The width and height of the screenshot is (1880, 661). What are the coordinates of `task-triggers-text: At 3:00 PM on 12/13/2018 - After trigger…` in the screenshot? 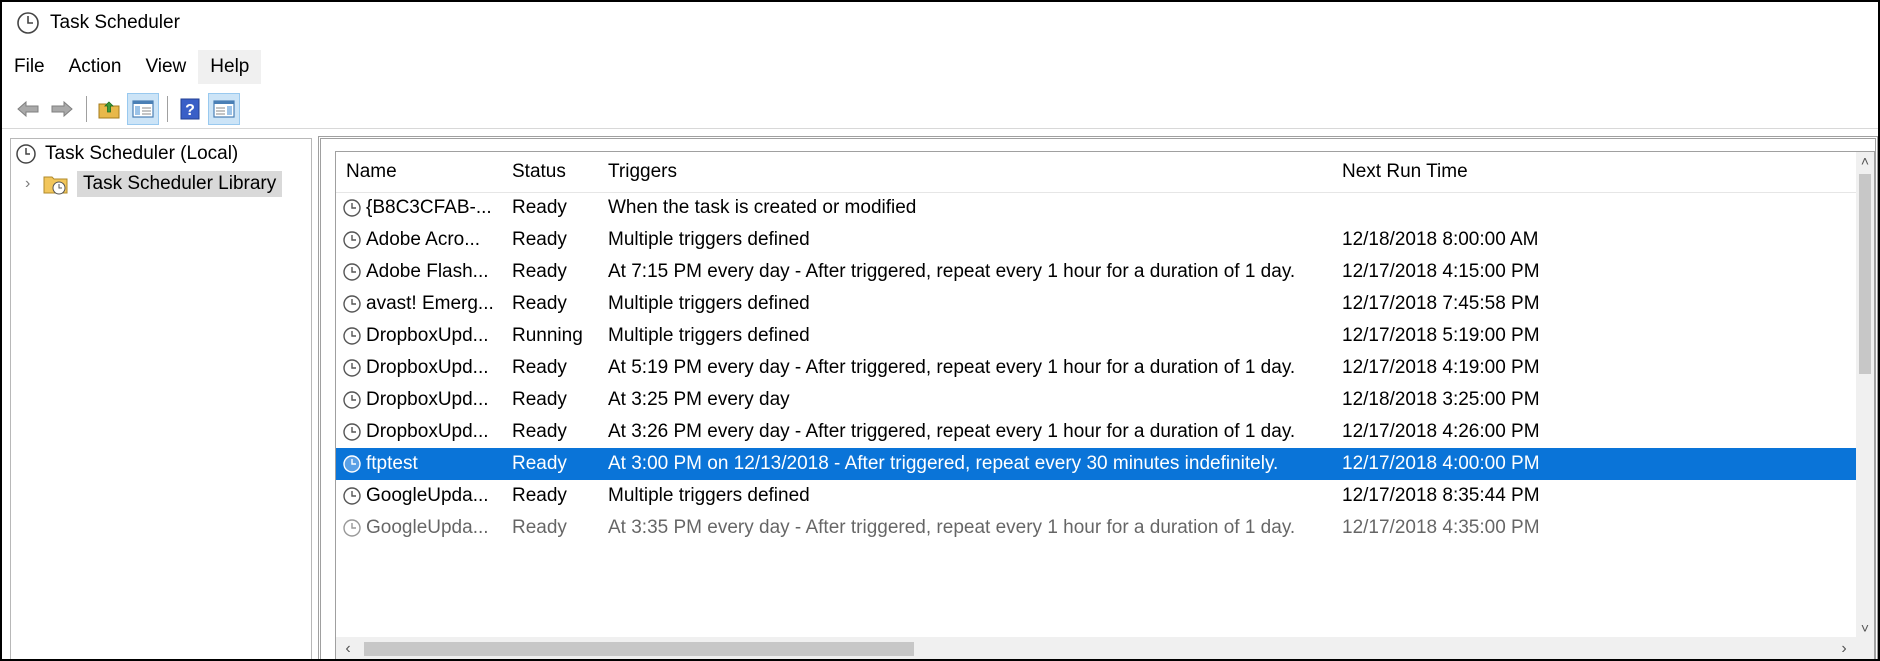 It's located at (943, 463).